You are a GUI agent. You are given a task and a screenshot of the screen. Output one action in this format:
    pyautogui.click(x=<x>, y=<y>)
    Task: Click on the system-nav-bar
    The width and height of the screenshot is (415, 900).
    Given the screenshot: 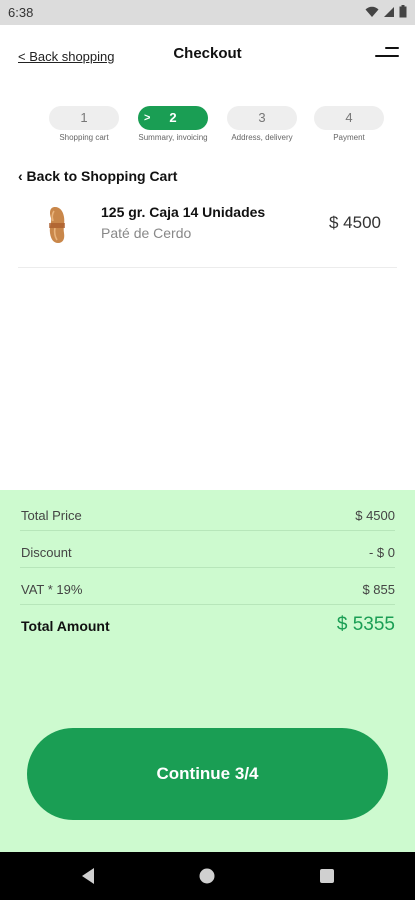 What is the action you would take?
    pyautogui.click(x=207, y=876)
    